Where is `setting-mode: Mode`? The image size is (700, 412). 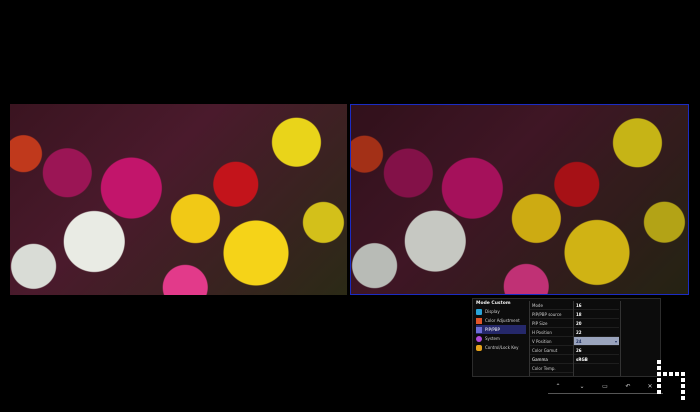
setting-mode: Mode is located at coordinates (552, 305).